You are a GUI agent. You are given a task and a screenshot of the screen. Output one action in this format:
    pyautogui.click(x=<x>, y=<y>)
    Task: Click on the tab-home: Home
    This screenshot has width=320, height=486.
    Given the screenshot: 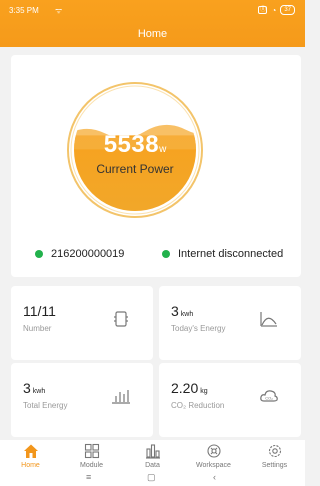 What is the action you would take?
    pyautogui.click(x=31, y=456)
    